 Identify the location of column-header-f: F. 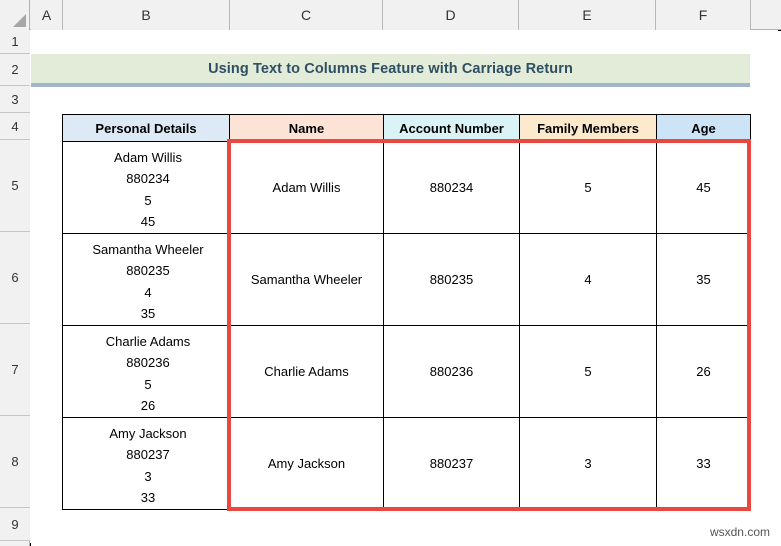
(703, 15).